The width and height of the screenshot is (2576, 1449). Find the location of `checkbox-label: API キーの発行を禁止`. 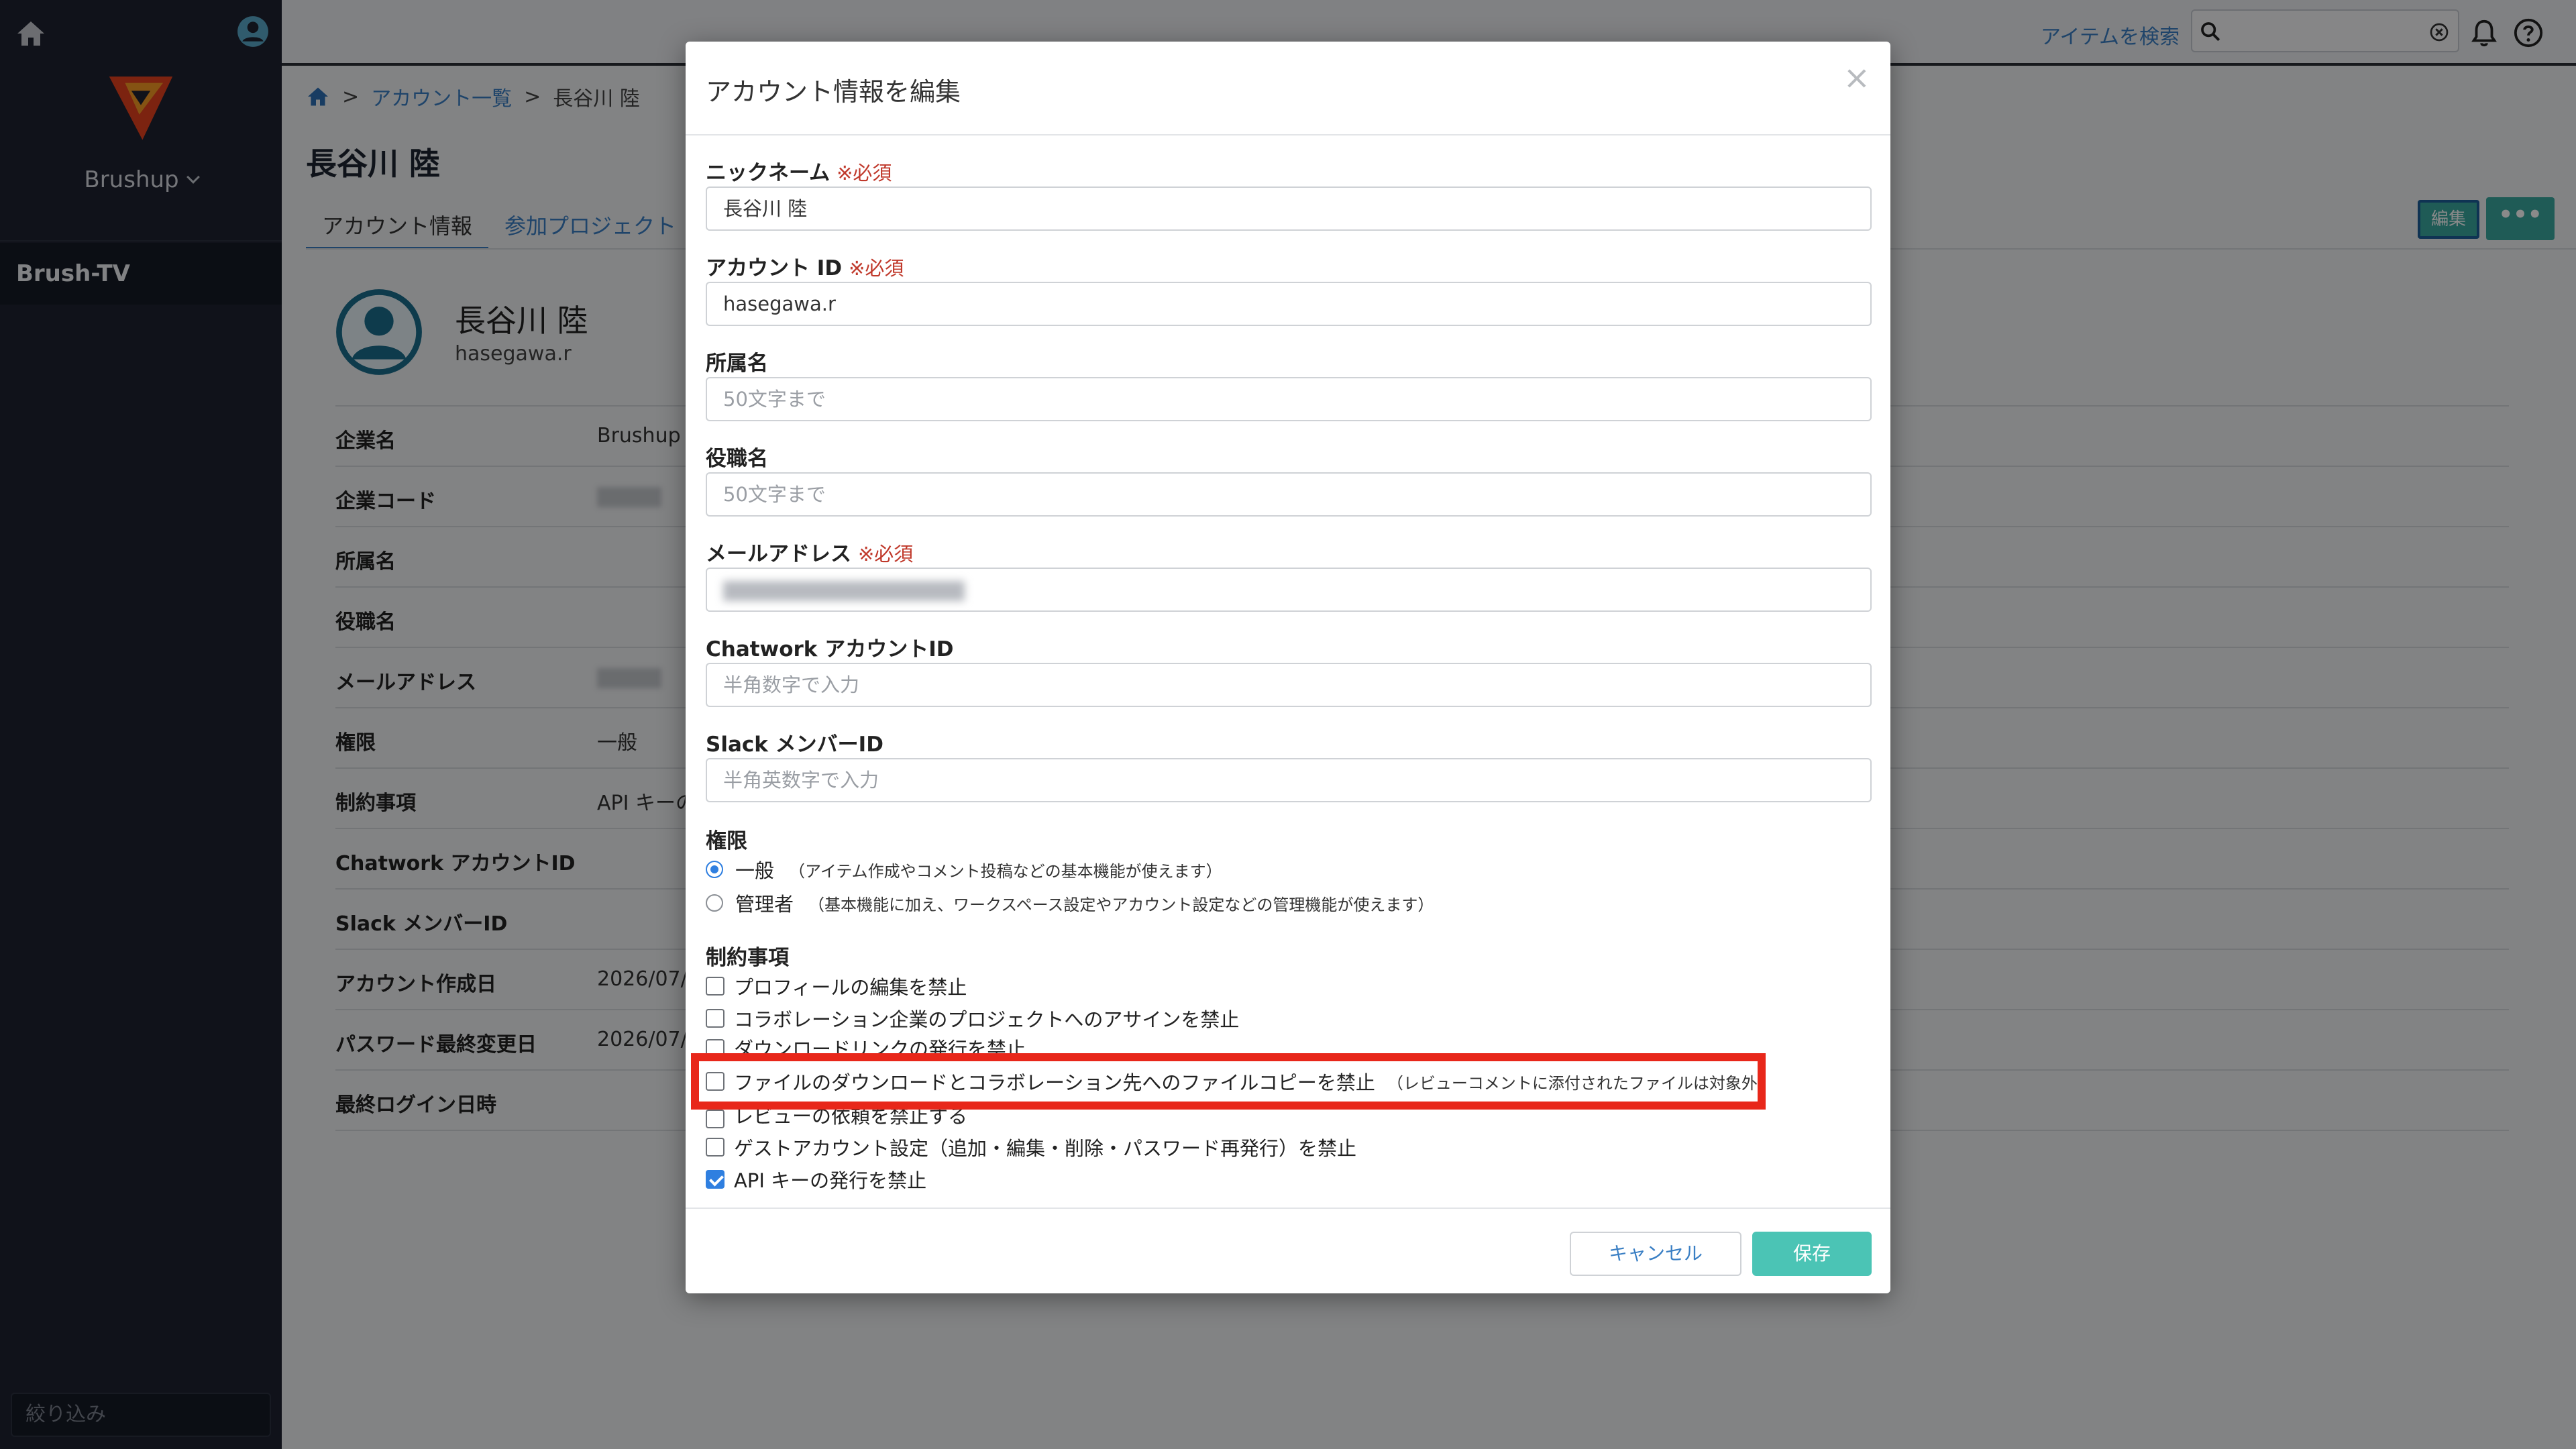

checkbox-label: API キーの発行を禁止 is located at coordinates (830, 1180).